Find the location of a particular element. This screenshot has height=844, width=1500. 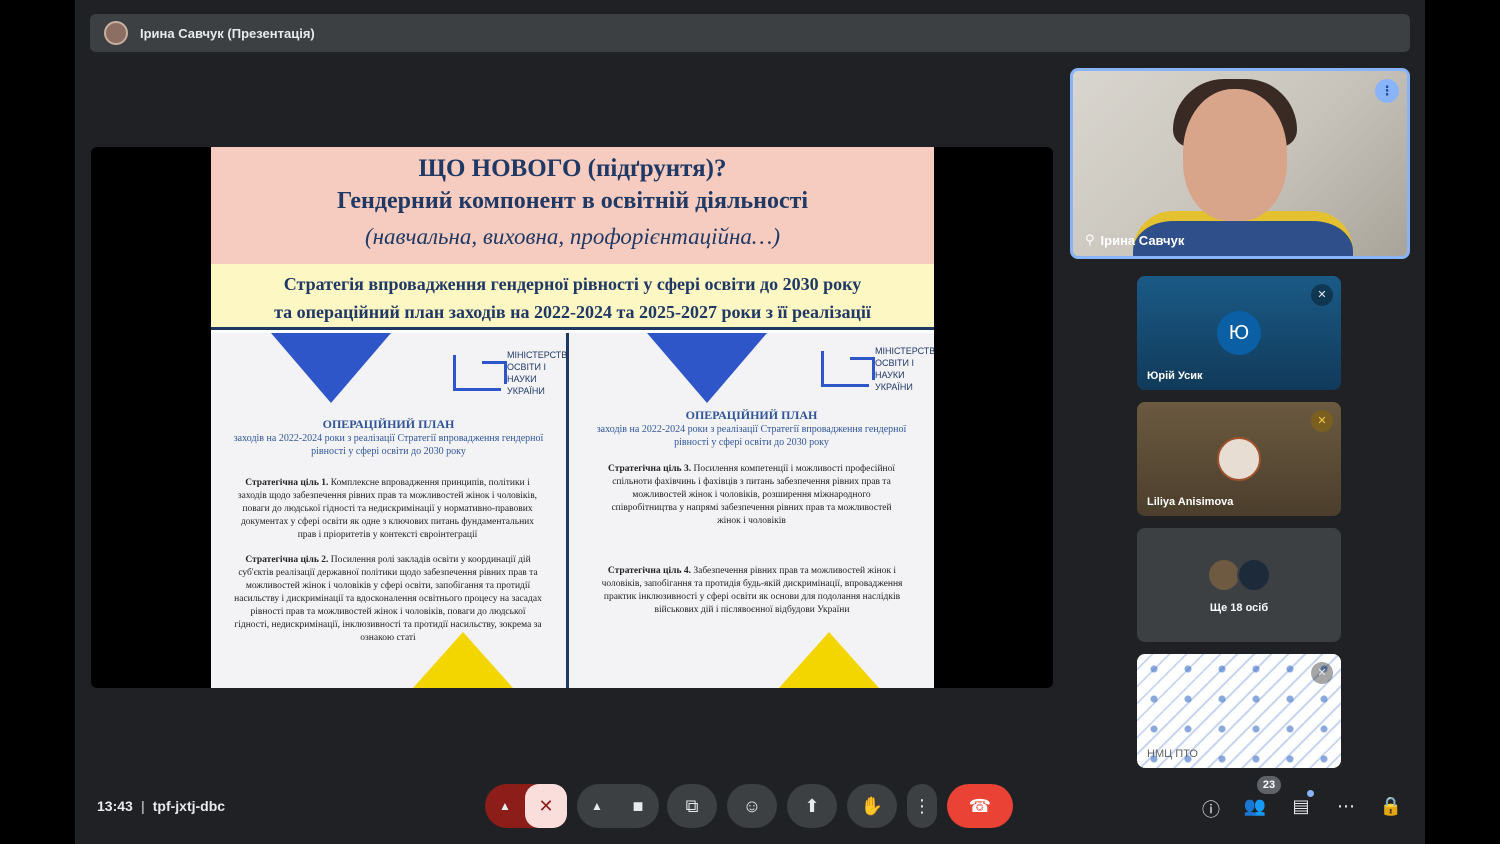

apps-icon: ⋯ is located at coordinates (1346, 806).